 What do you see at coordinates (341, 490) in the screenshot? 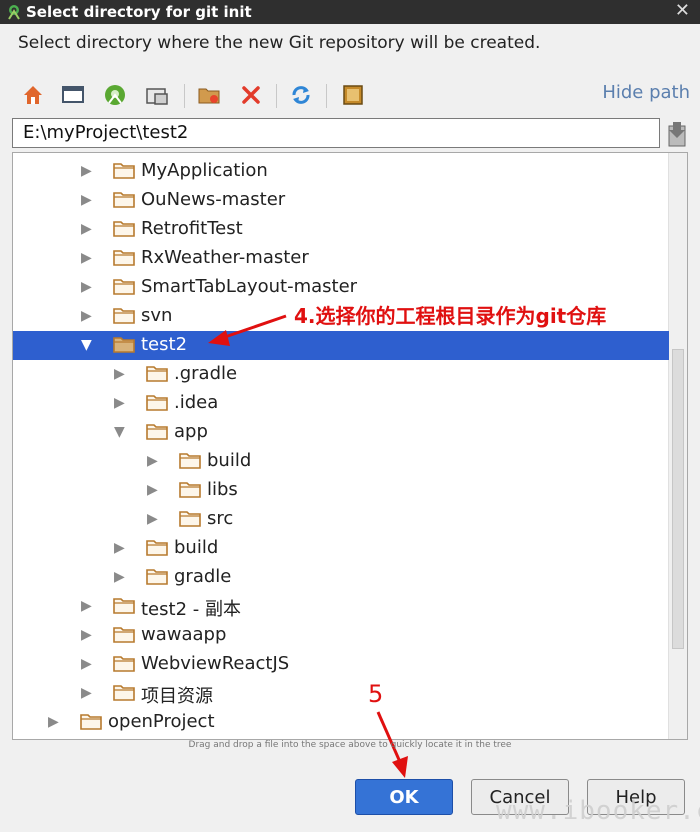
I see `tree-row: ▶ libs` at bounding box center [341, 490].